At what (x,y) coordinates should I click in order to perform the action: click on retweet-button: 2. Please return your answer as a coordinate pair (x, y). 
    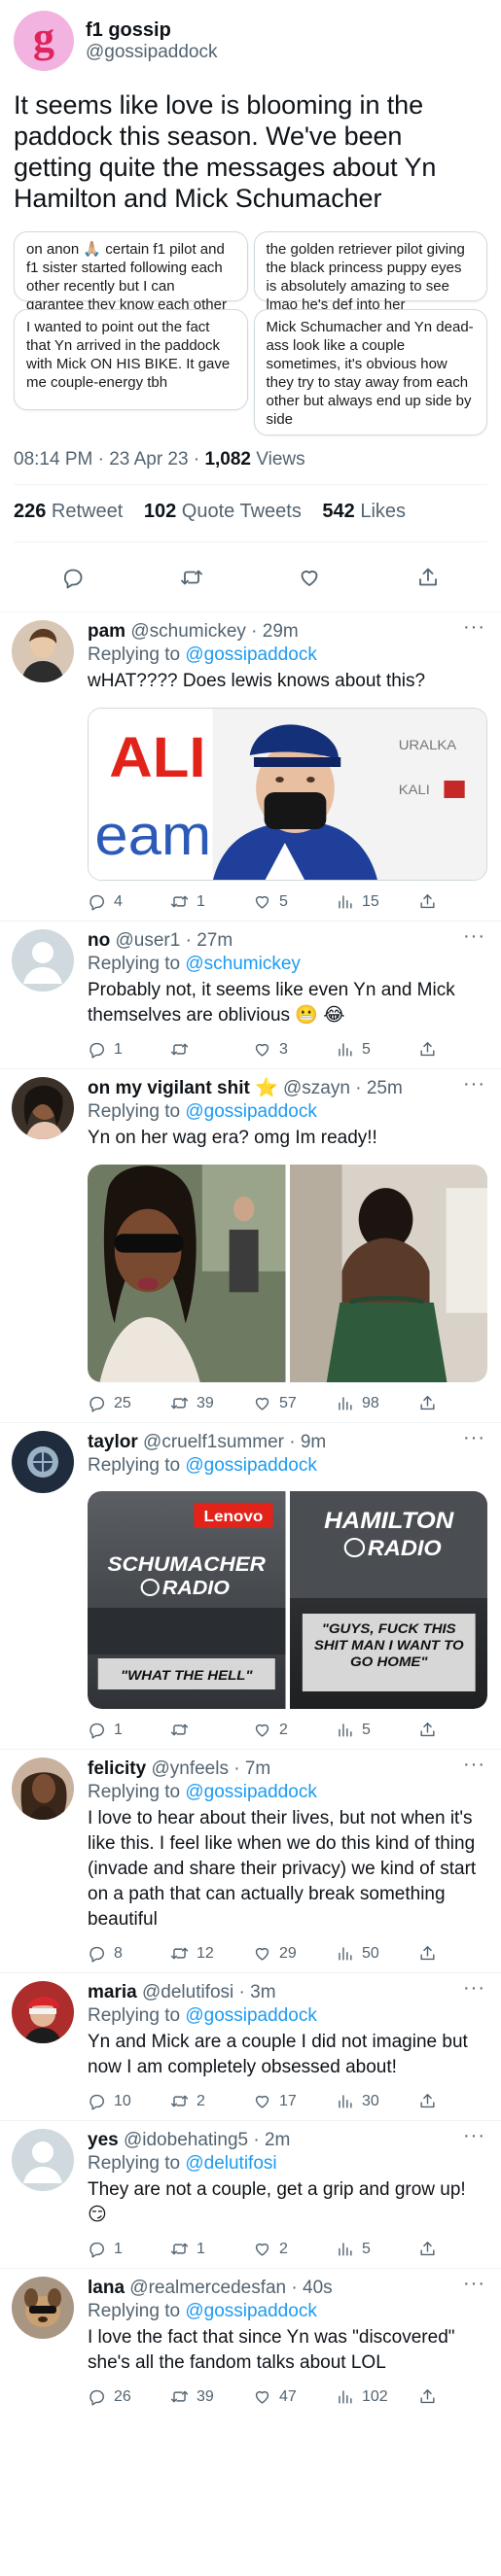
    Looking at the image, I should click on (212, 2101).